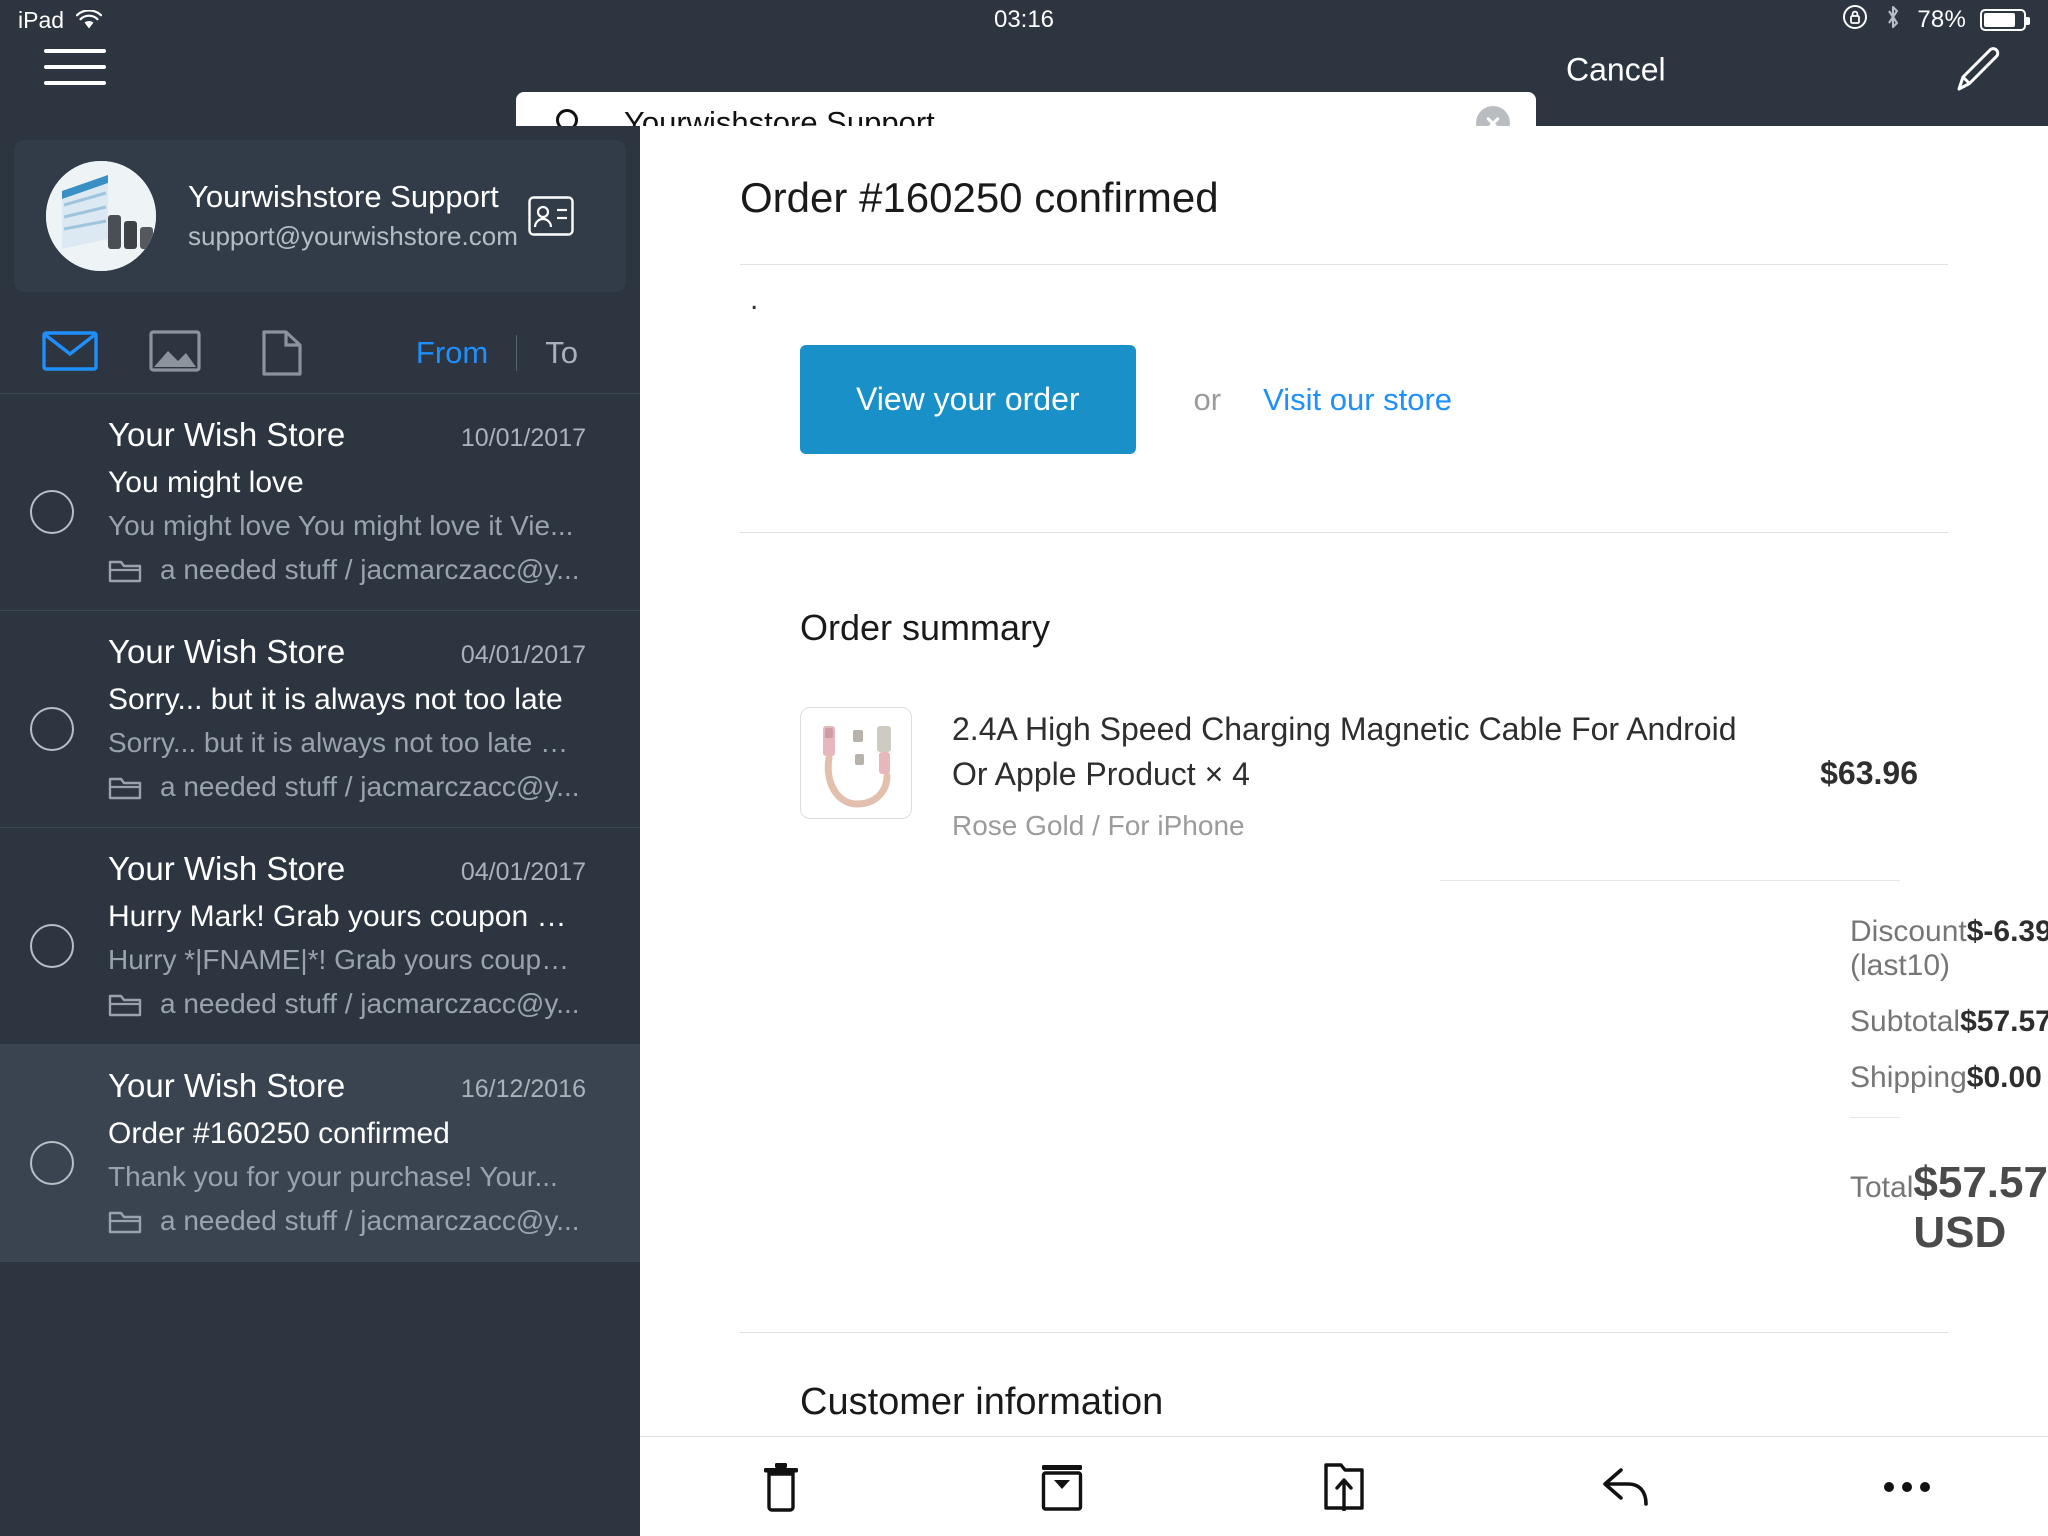  Describe the element at coordinates (70, 353) in the screenshot. I see `mail-filter-icon` at that location.